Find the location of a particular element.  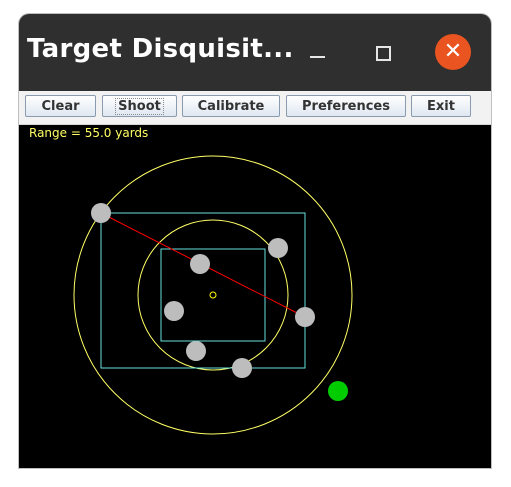

shoot-button-label: Shoot is located at coordinates (139, 106).